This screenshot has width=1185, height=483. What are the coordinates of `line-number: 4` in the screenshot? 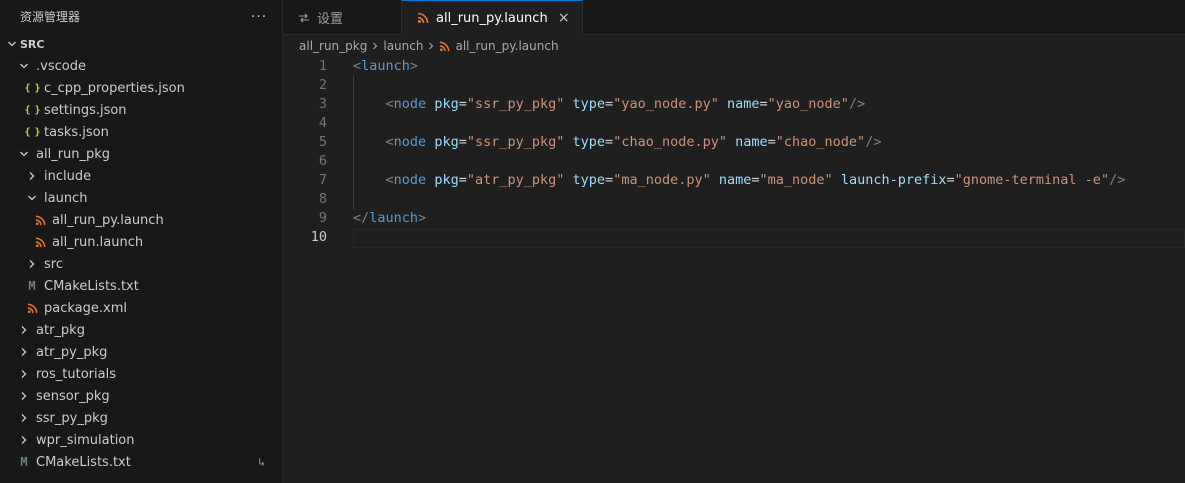 It's located at (322, 123).